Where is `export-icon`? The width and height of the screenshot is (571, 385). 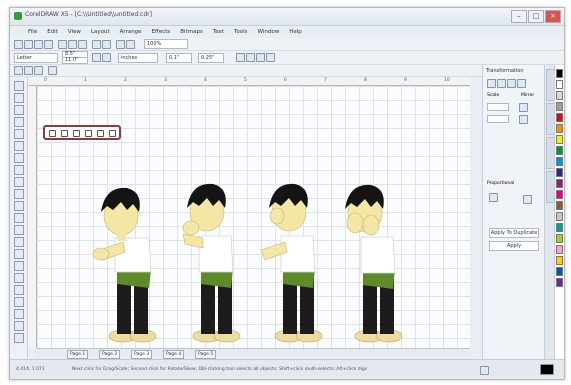
export-icon is located at coordinates (130, 44).